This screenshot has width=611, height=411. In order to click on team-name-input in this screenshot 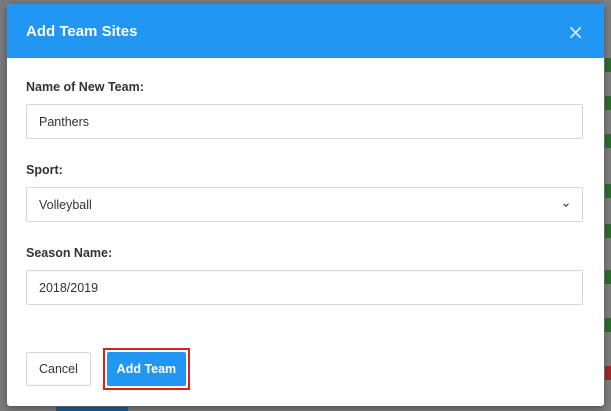, I will do `click(304, 121)`.